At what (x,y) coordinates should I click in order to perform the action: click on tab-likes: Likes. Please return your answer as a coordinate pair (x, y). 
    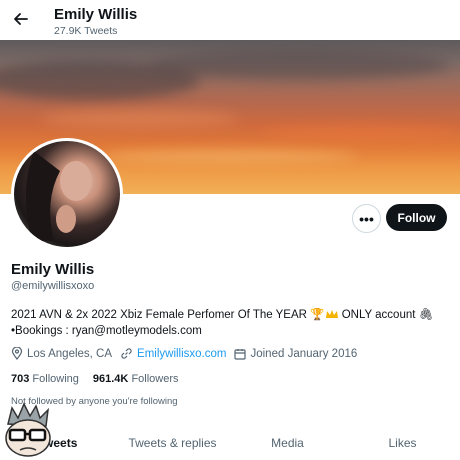
    Looking at the image, I should click on (402, 445).